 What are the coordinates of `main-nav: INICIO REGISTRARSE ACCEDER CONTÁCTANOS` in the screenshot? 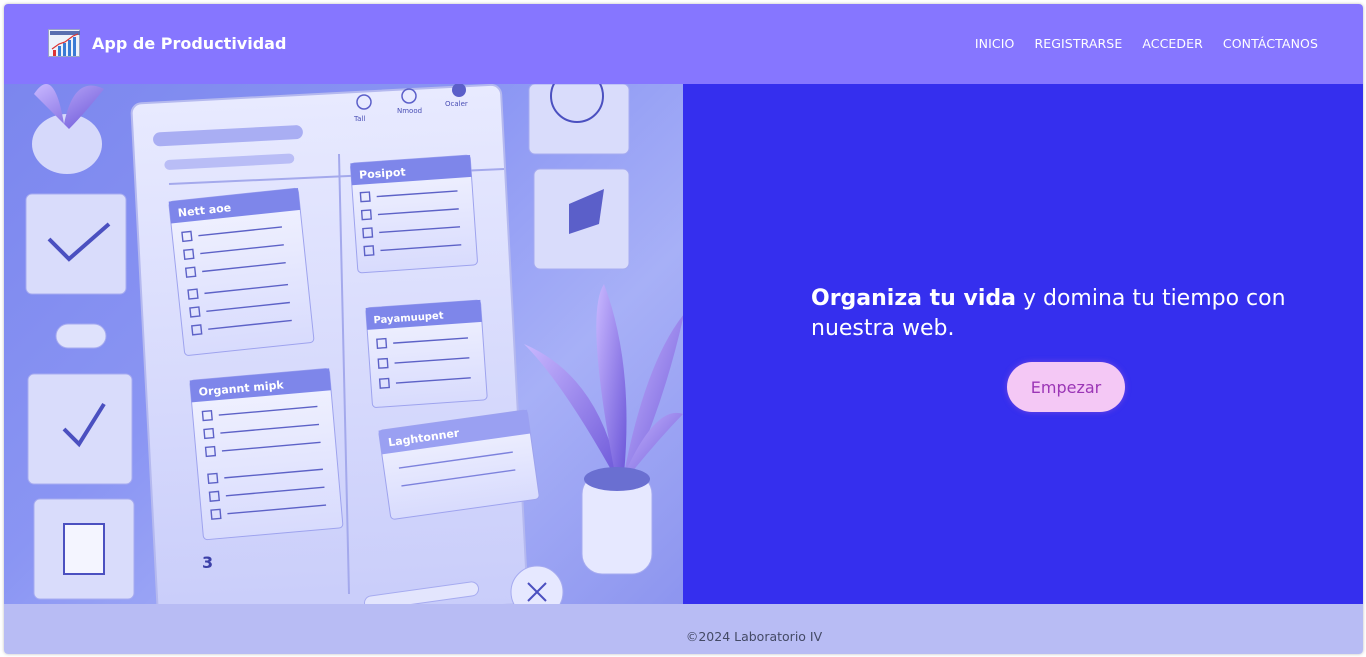 It's located at (1146, 43).